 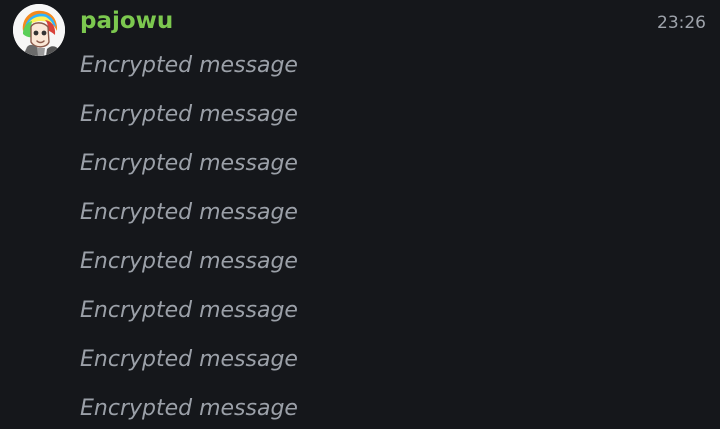 I want to click on avatar-illustration, so click(x=39, y=30).